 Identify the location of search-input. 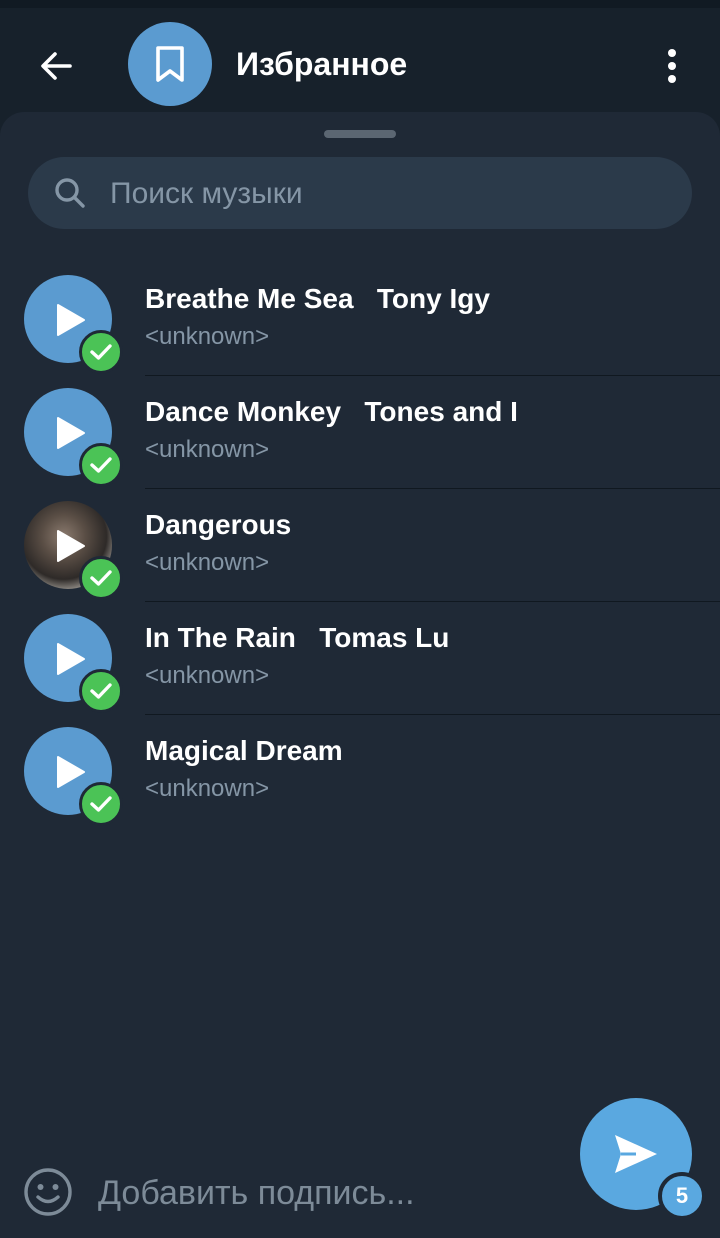
(390, 194).